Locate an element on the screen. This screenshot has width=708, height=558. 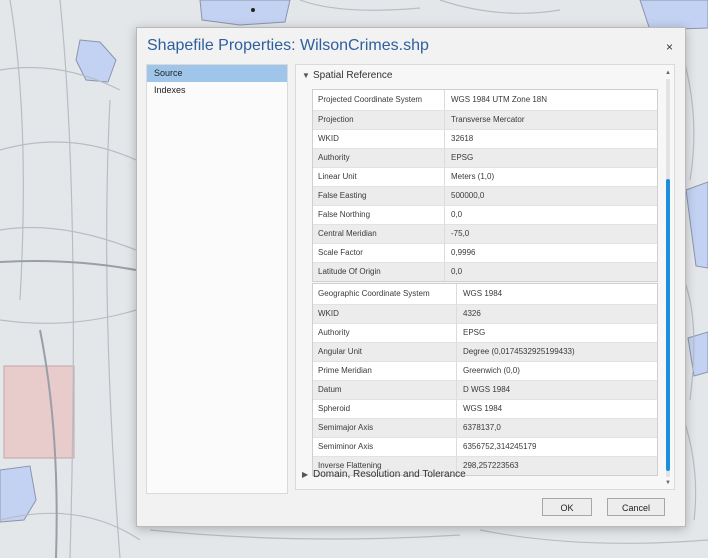
property-value: Meters (1,0) is located at coordinates (473, 176).